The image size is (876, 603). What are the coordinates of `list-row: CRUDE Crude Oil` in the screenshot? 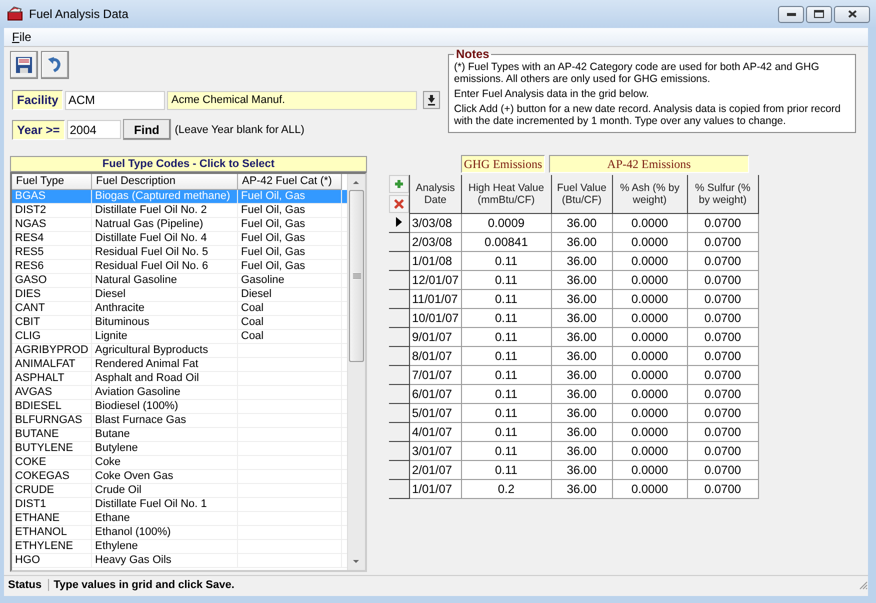 It's located at (179, 491).